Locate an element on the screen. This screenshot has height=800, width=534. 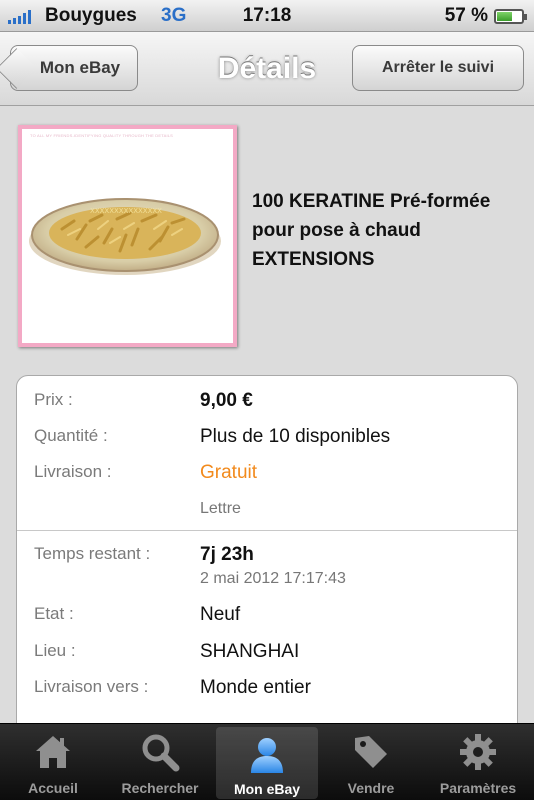
quantity-label: Quantité : is located at coordinates (71, 435).